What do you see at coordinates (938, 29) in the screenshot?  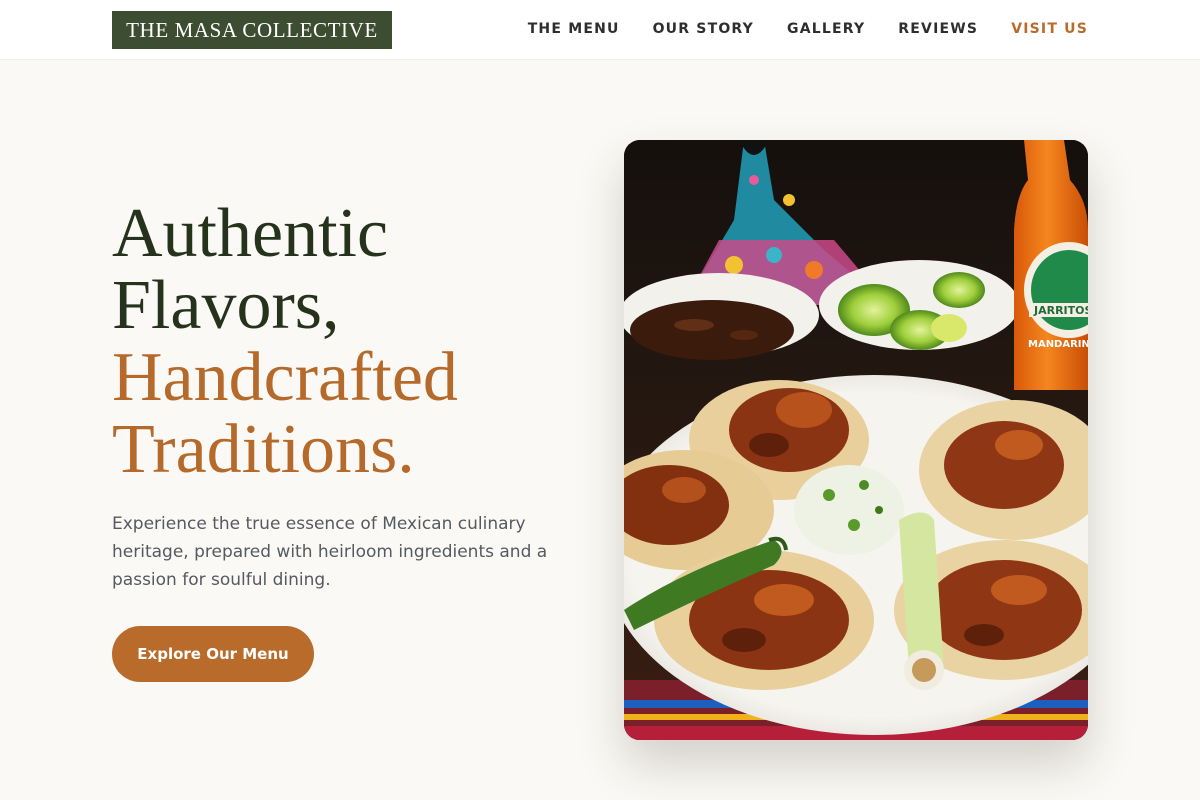 I see `nav-link-reviews: REVIEWS` at bounding box center [938, 29].